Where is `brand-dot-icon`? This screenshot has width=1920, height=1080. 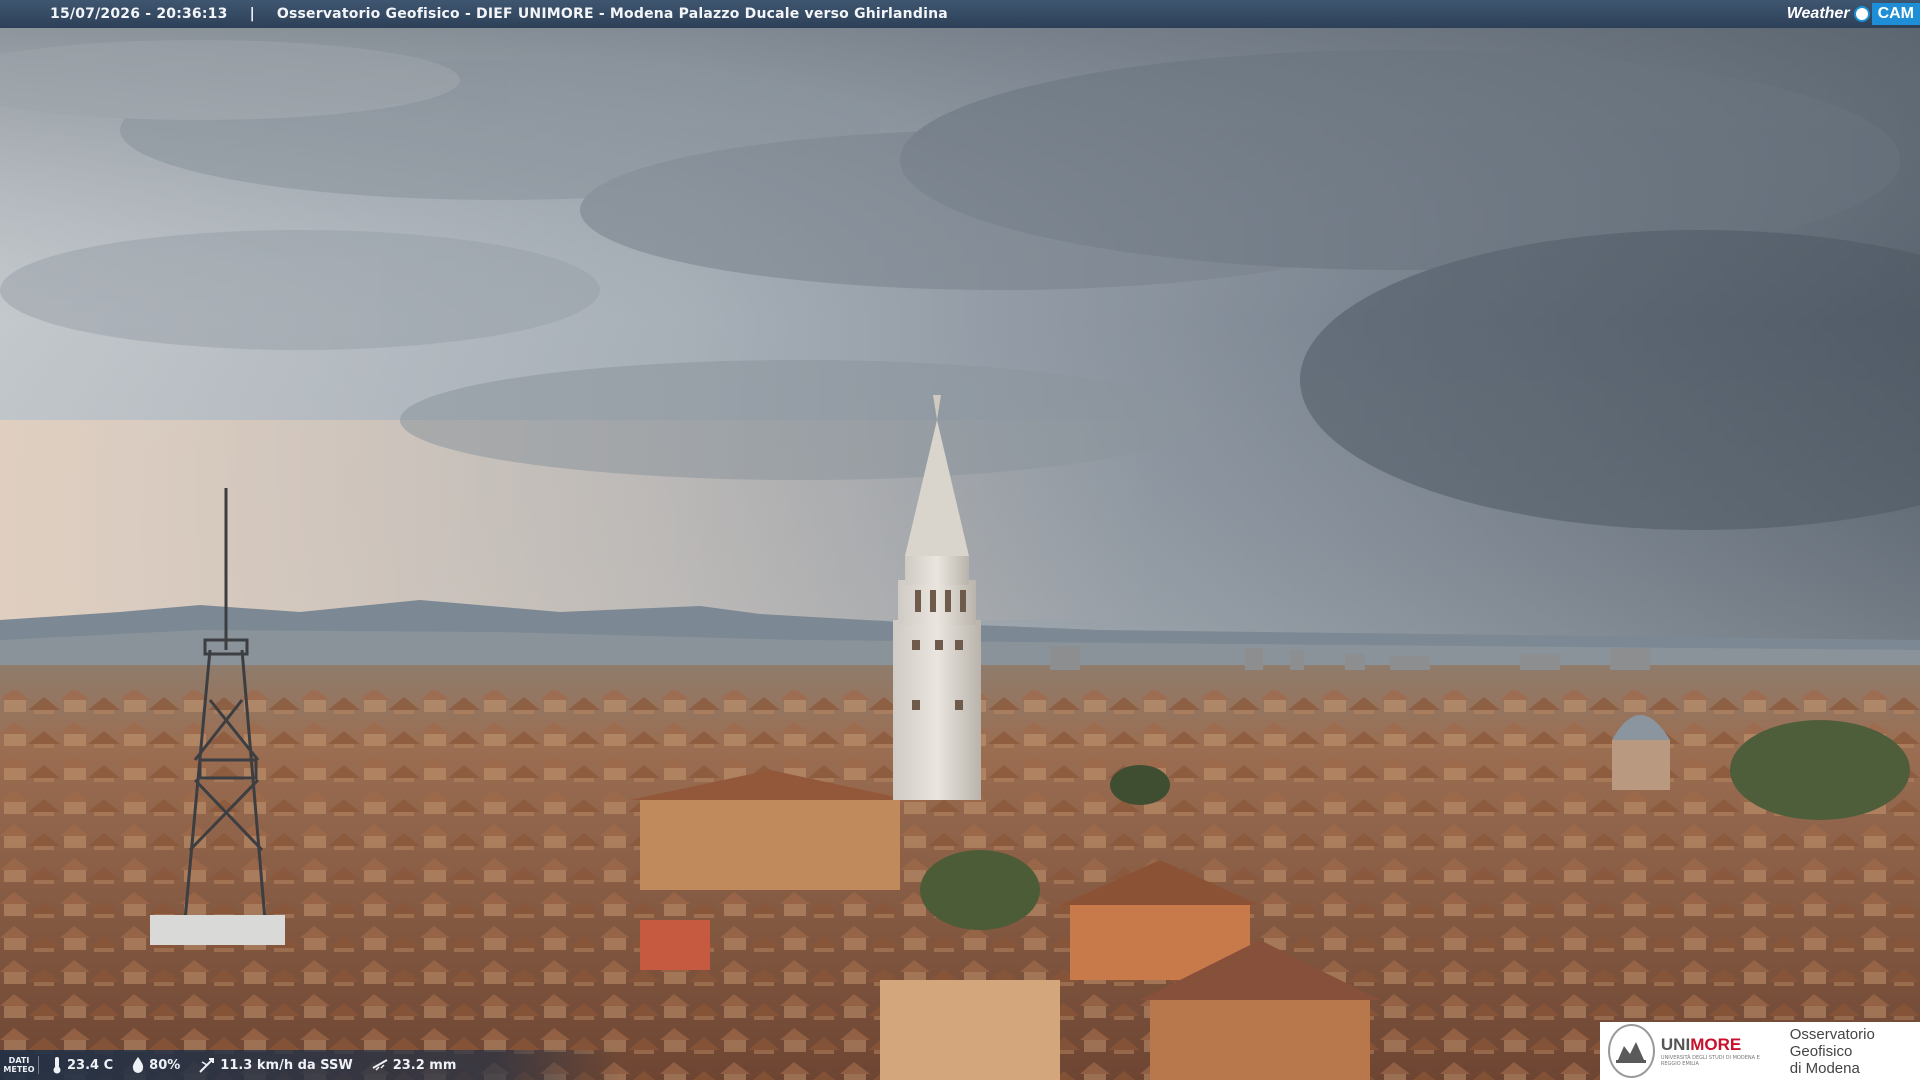 brand-dot-icon is located at coordinates (1861, 14).